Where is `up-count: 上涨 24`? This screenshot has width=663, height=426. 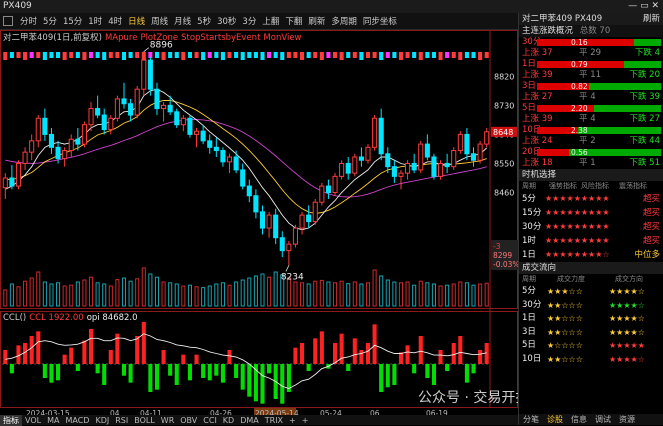 up-count: 上涨 24 is located at coordinates (537, 141).